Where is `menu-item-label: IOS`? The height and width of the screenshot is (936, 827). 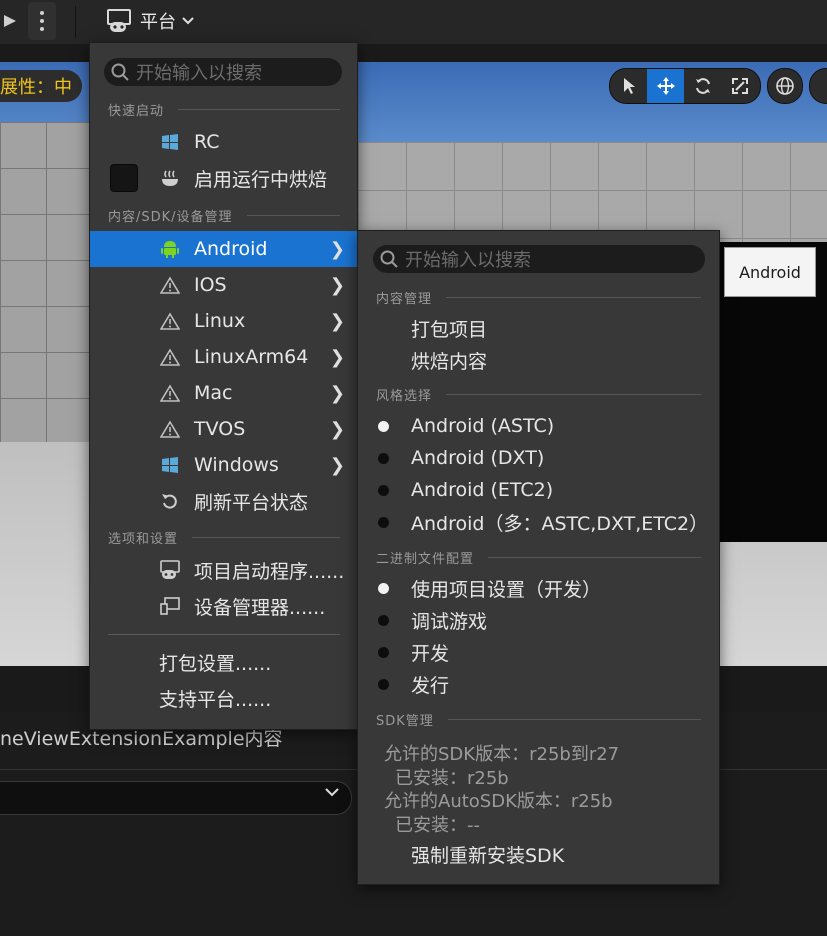 menu-item-label: IOS is located at coordinates (210, 285).